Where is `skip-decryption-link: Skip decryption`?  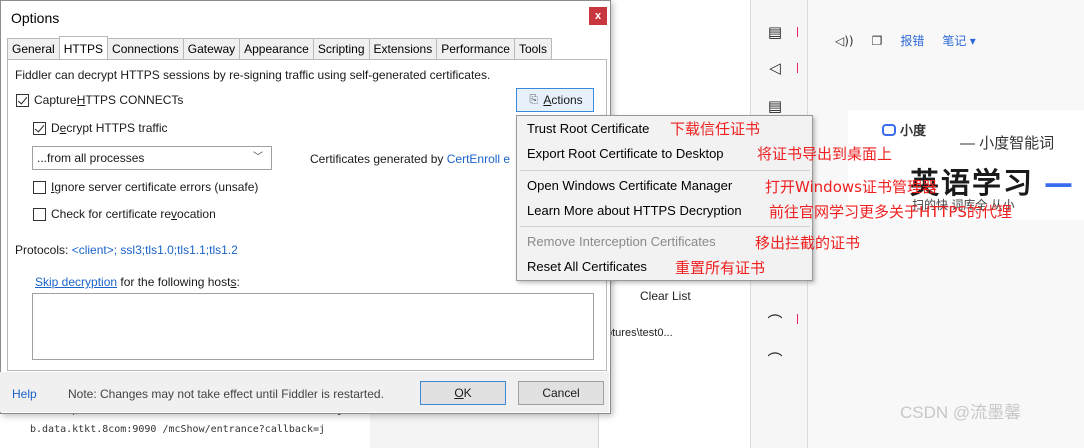 skip-decryption-link: Skip decryption is located at coordinates (76, 282).